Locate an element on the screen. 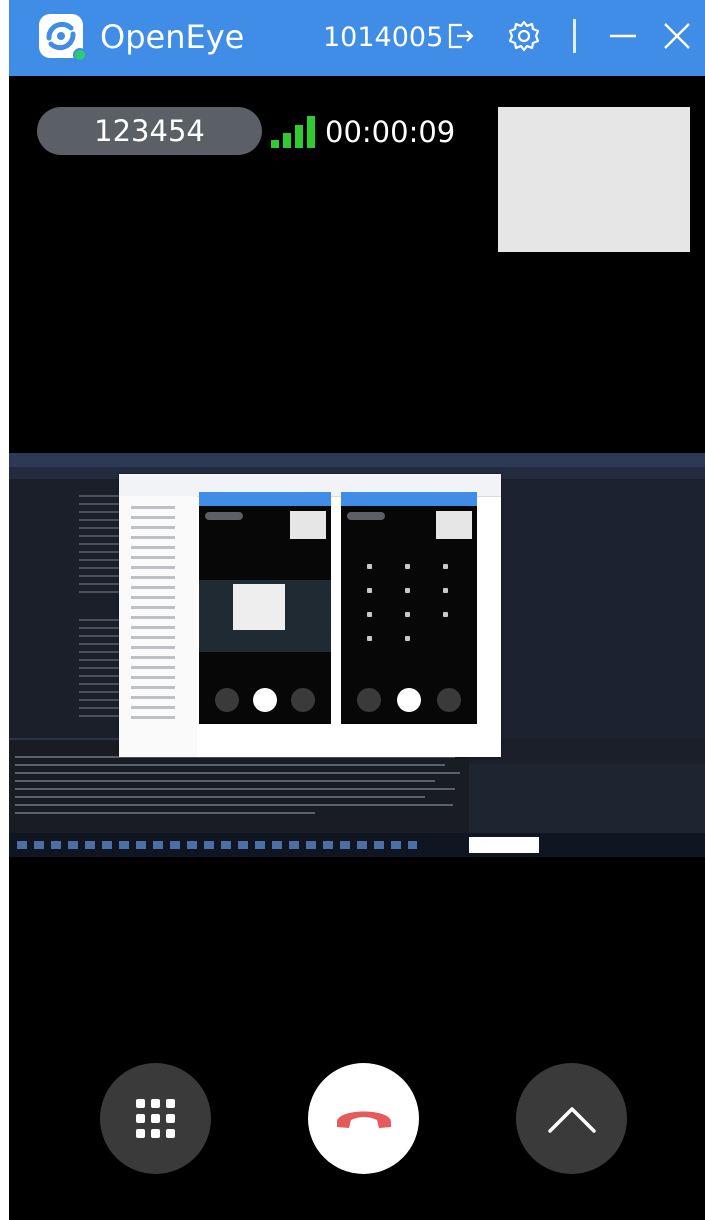 This screenshot has width=705, height=1220. dialpad-button is located at coordinates (155, 1118).